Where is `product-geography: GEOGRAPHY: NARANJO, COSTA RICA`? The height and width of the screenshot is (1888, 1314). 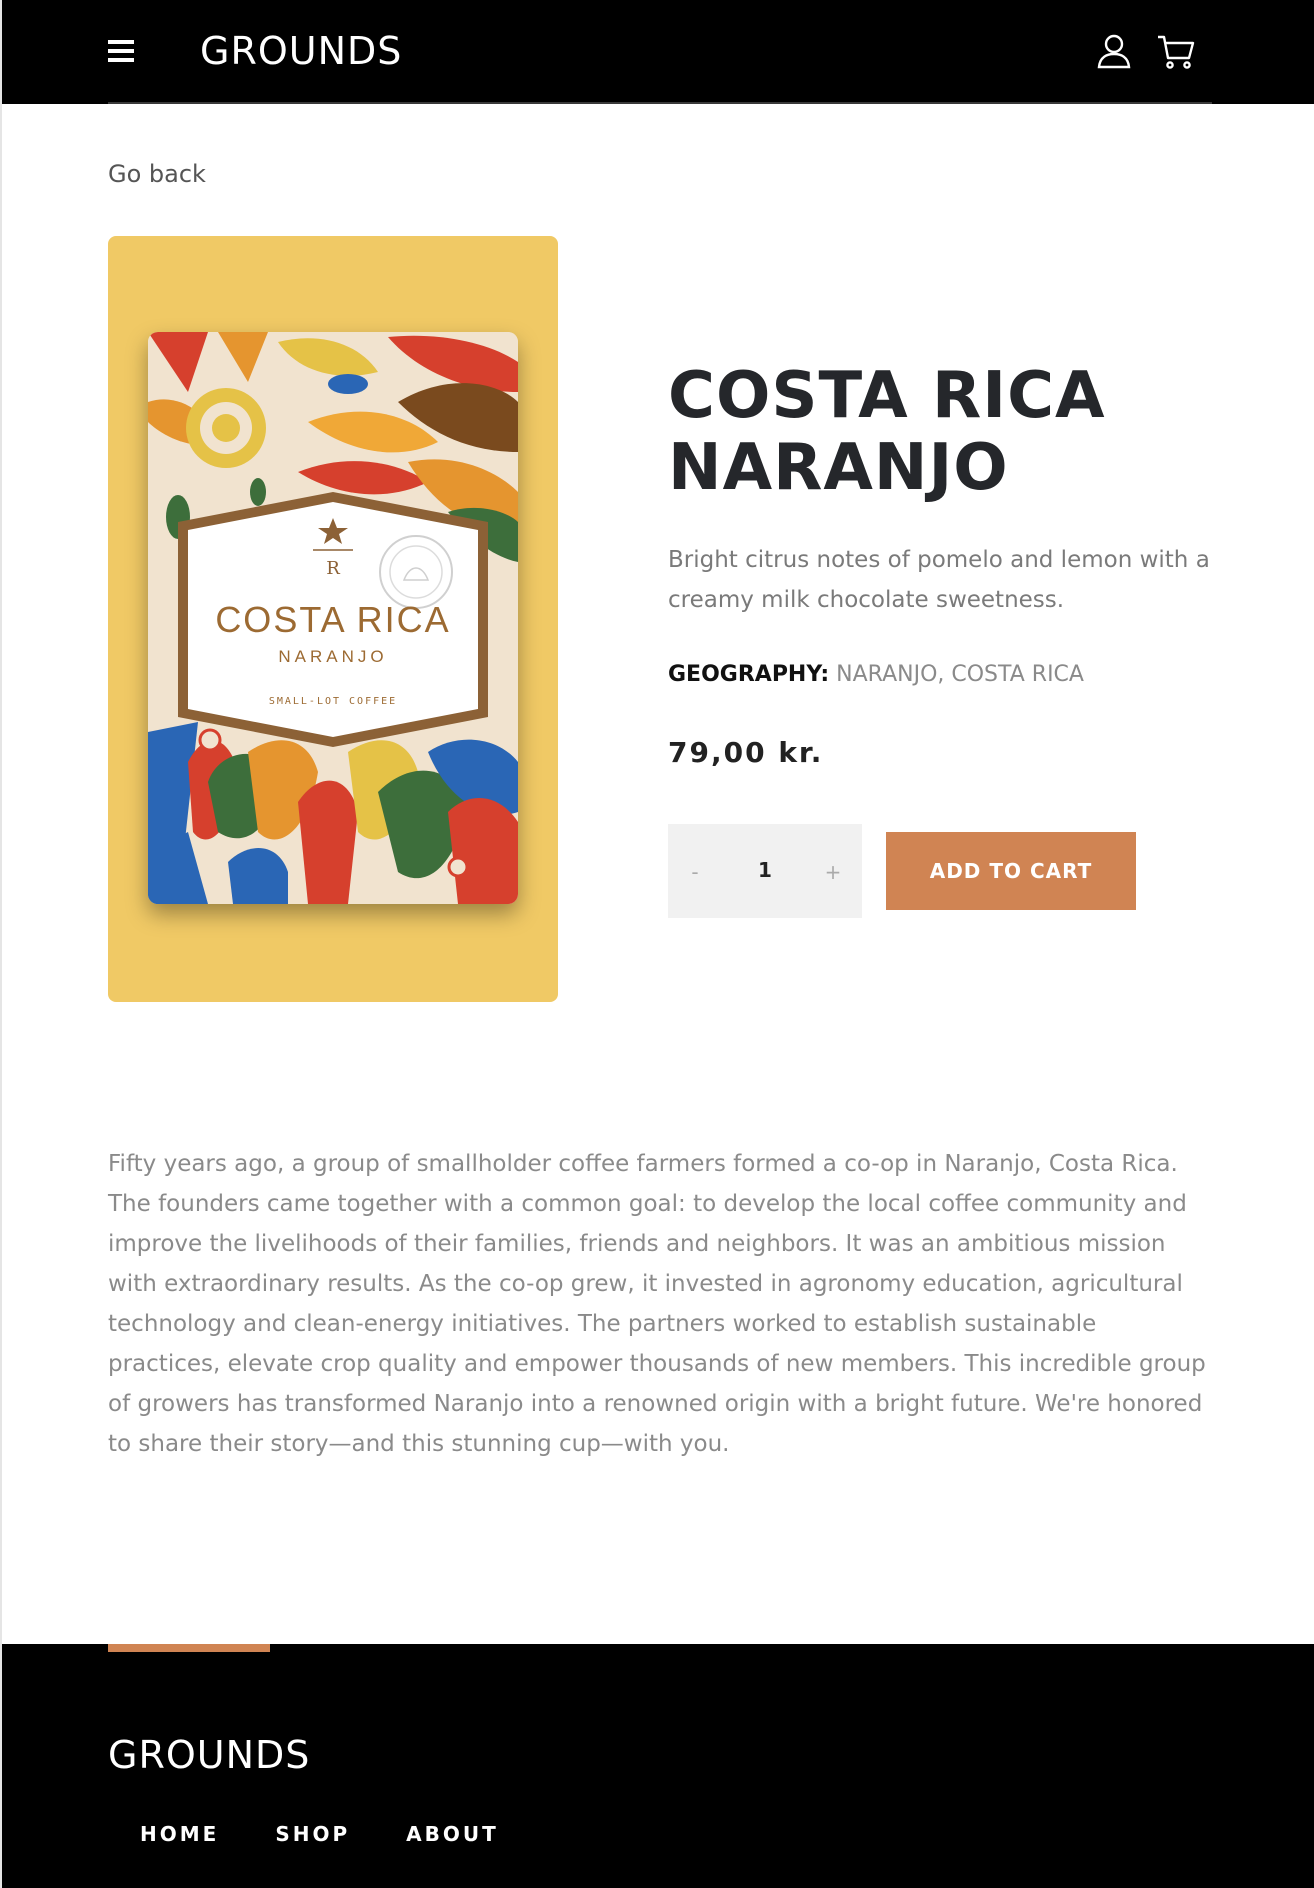 product-geography: GEOGRAPHY: NARANJO, COSTA RICA is located at coordinates (876, 674).